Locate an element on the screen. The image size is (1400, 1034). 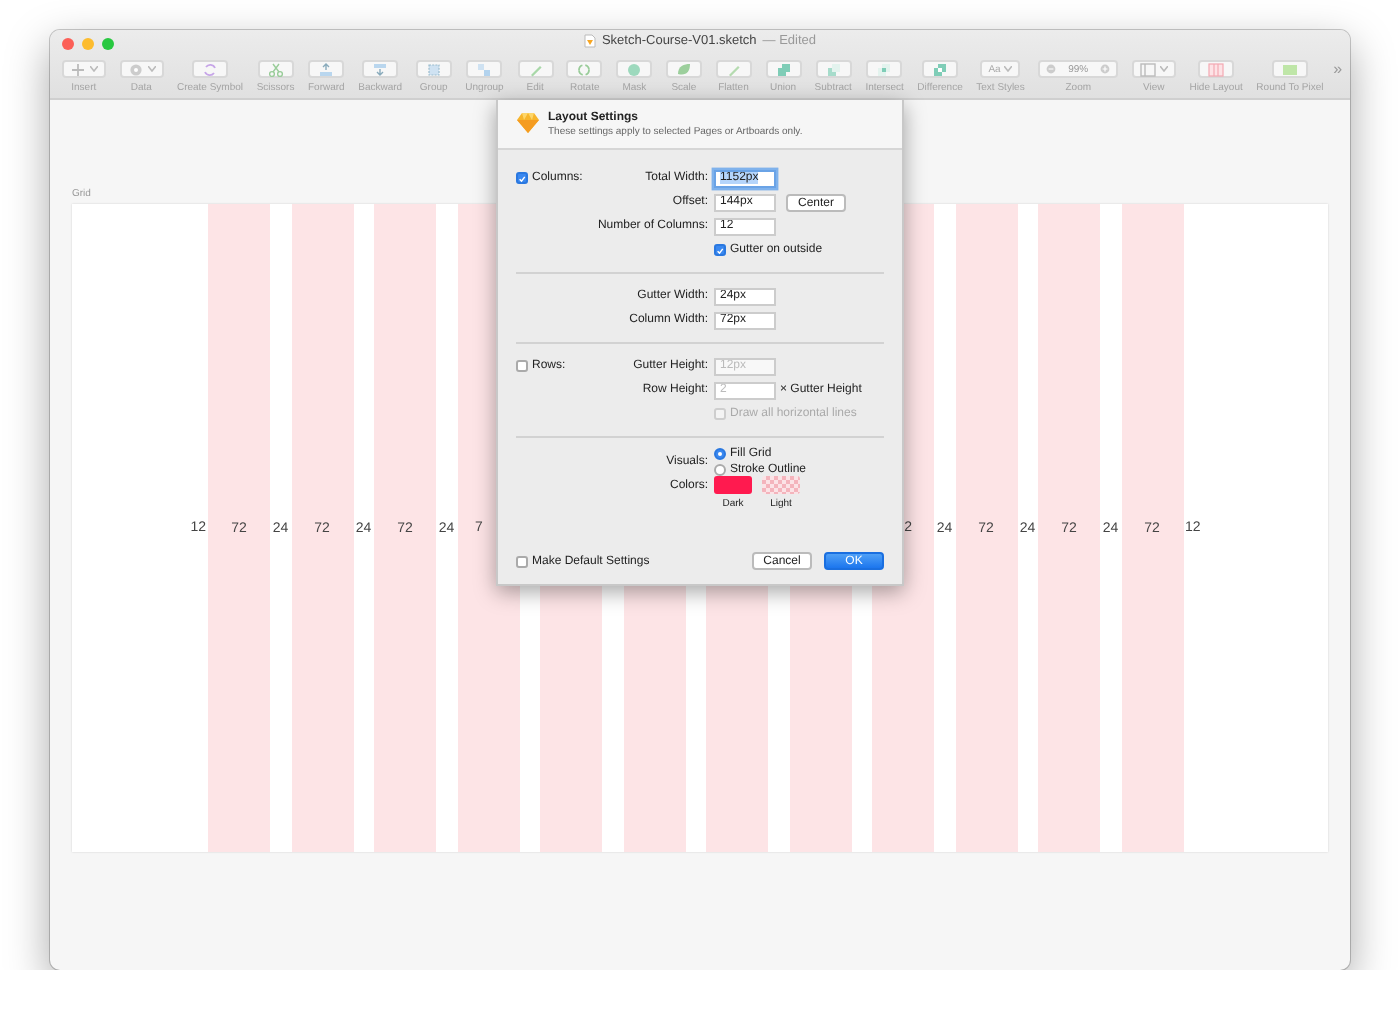
circle-icon is located at coordinates (634, 69).